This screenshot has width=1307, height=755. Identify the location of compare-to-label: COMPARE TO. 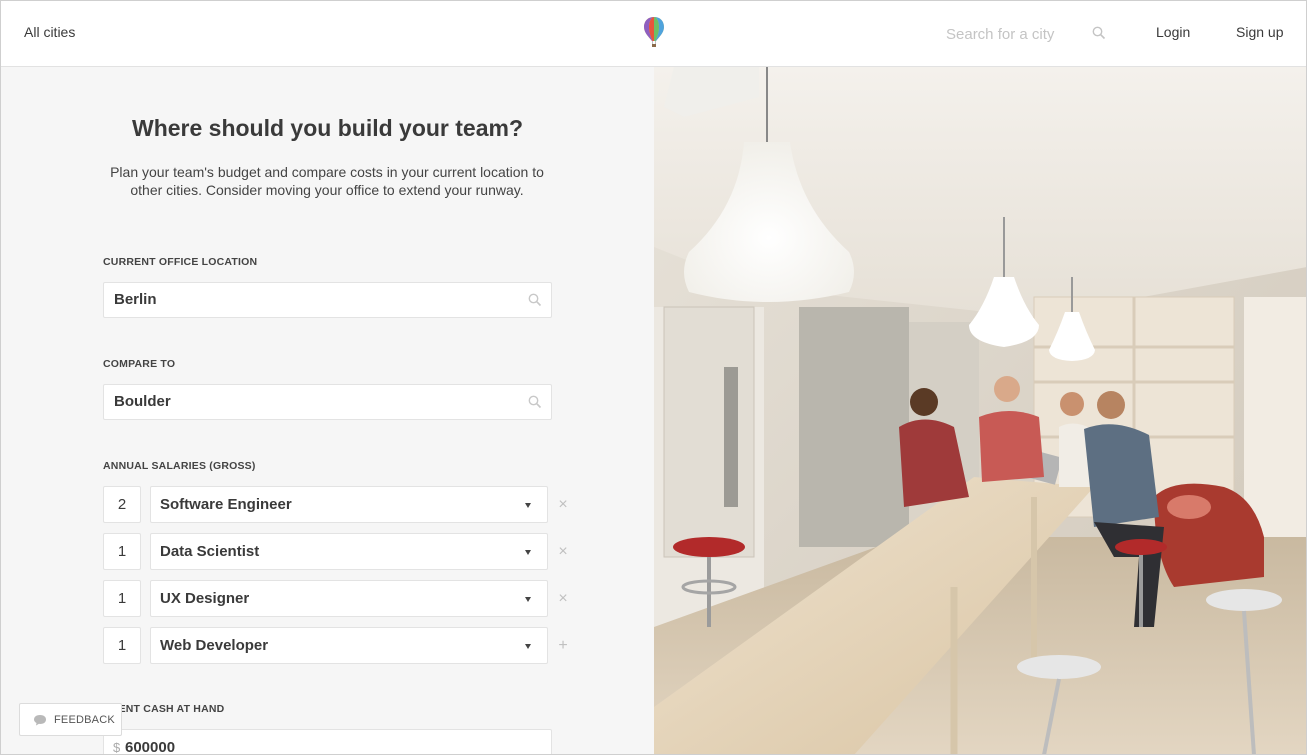
(139, 364).